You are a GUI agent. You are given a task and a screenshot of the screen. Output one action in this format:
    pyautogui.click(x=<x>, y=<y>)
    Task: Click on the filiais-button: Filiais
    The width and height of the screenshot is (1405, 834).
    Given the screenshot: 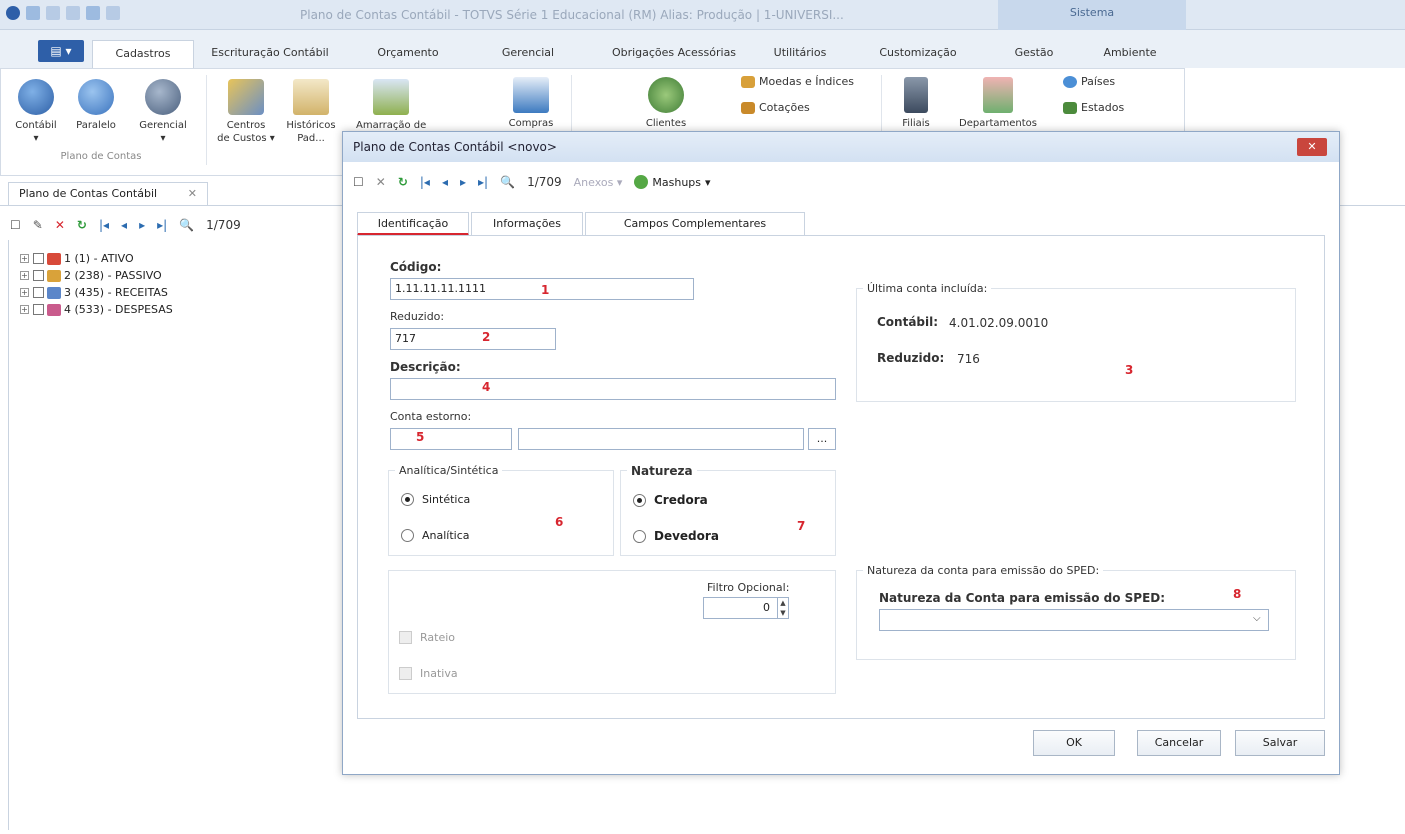 What is the action you would take?
    pyautogui.click(x=916, y=103)
    